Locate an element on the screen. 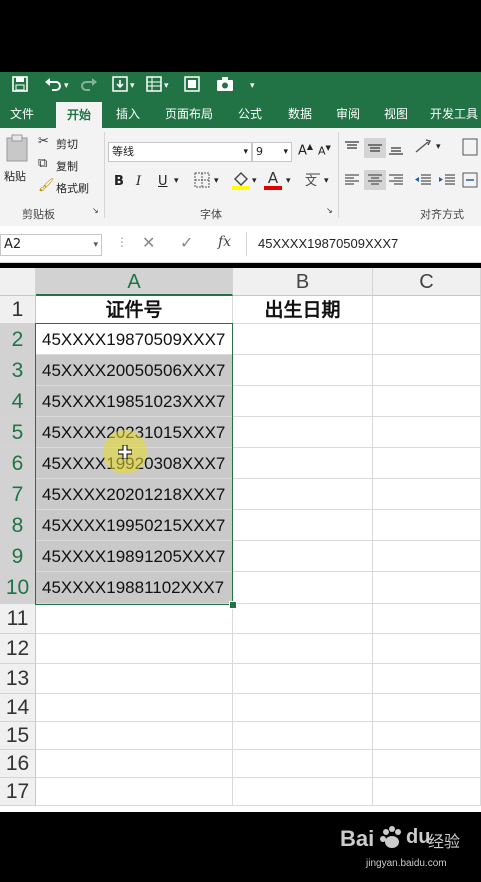 The width and height of the screenshot is (481, 882). grow-font-button: A▲ is located at coordinates (305, 150).